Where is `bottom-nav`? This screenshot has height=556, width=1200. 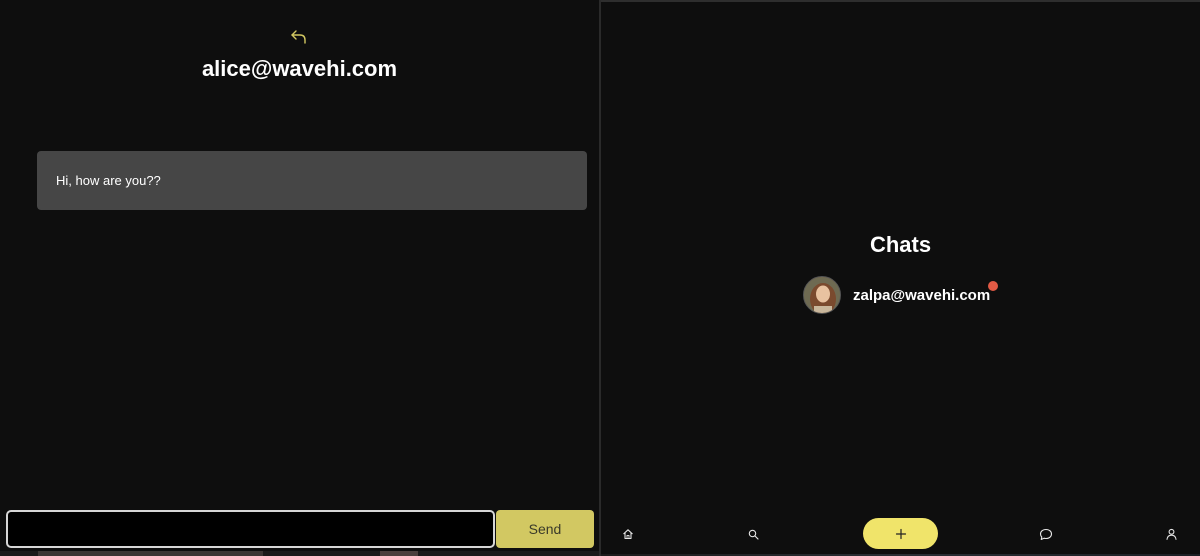 bottom-nav is located at coordinates (900, 534).